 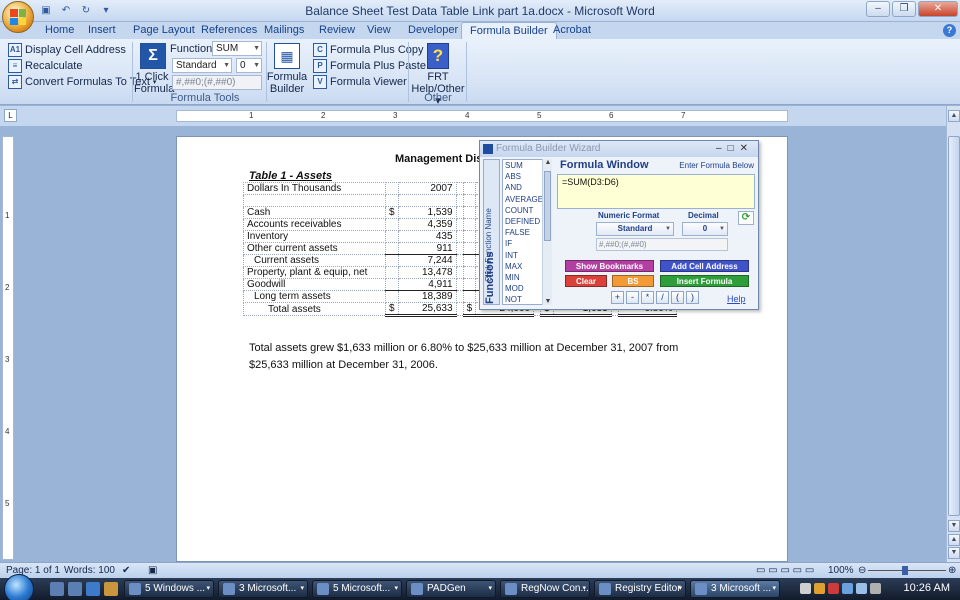 What do you see at coordinates (10, 115) in the screenshot?
I see `tab-selector-icon: L` at bounding box center [10, 115].